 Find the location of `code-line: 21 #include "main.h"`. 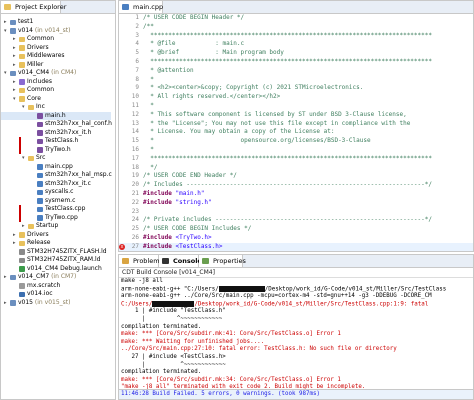

code-line: 21 #include "main.h" is located at coordinates (296, 194).